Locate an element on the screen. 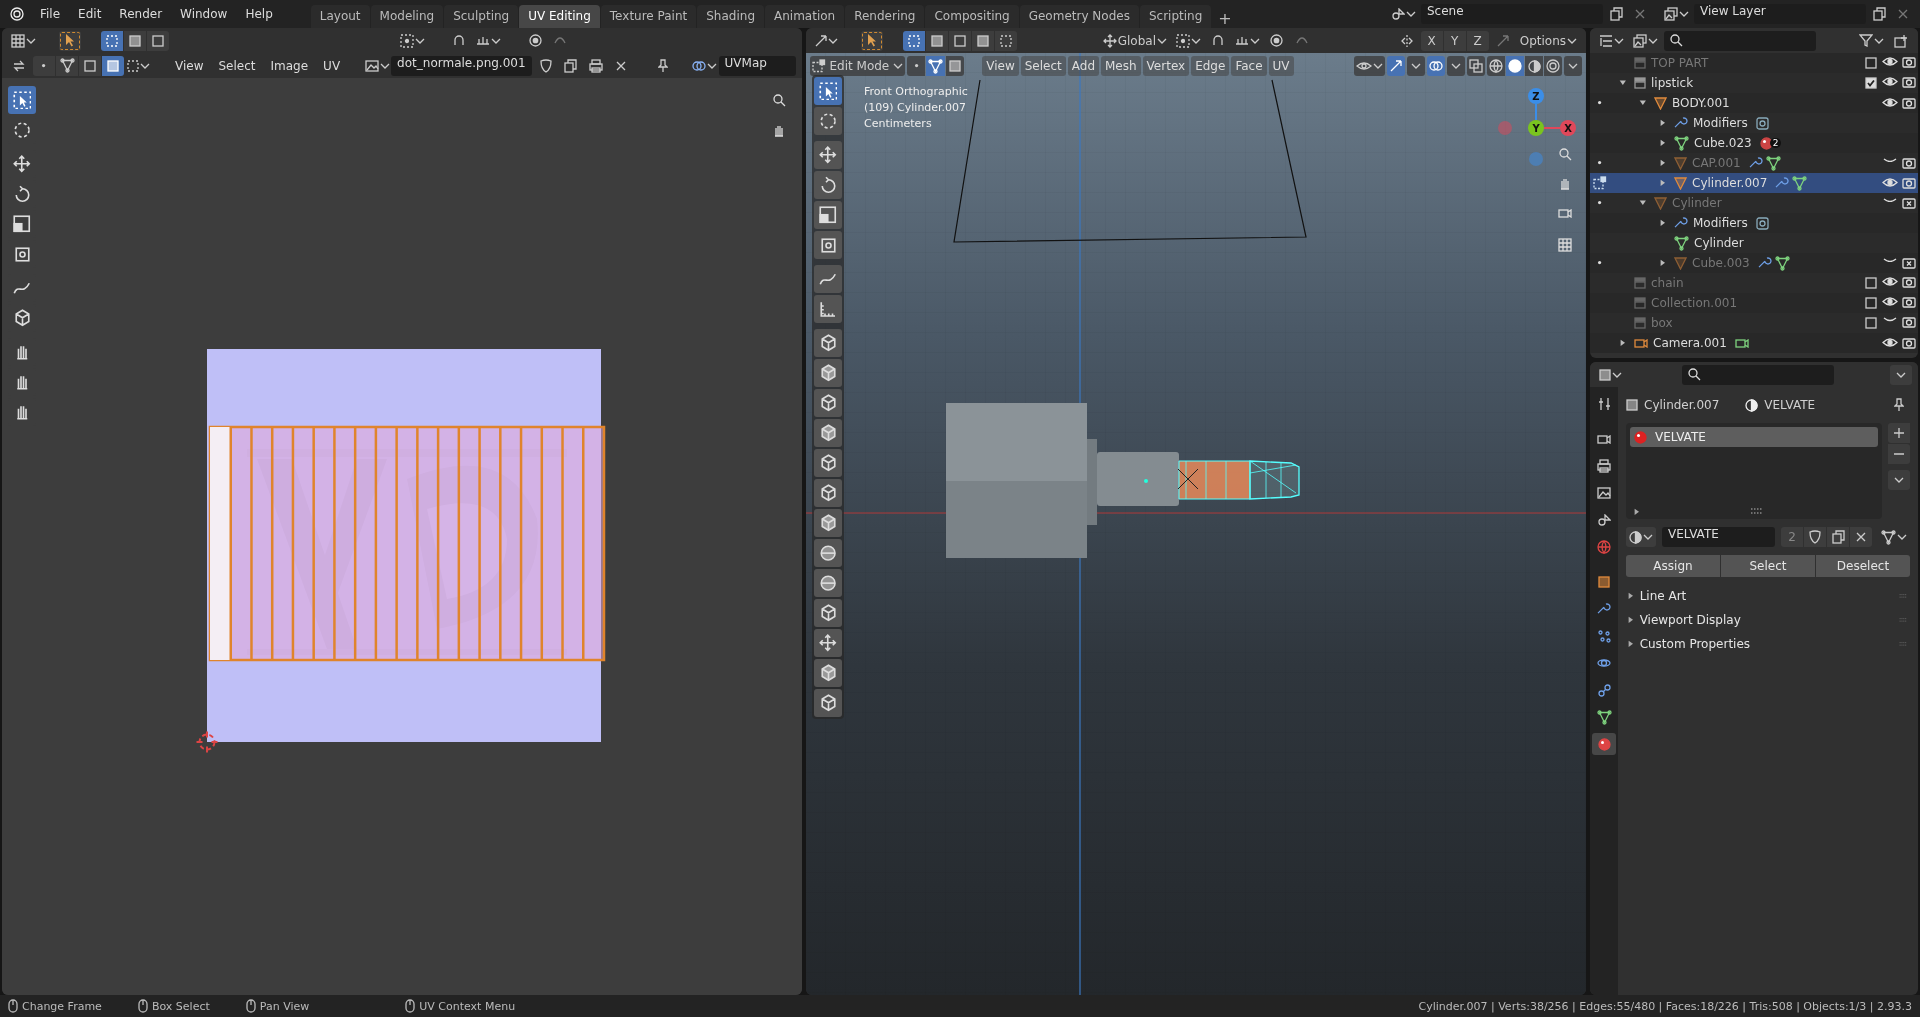 The image size is (1920, 1017). menu-item: Vertex is located at coordinates (1166, 66).